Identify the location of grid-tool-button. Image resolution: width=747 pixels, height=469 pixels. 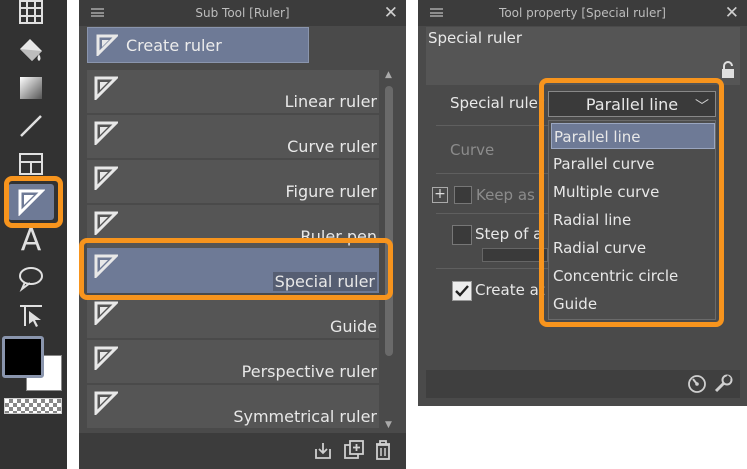
(31, 15).